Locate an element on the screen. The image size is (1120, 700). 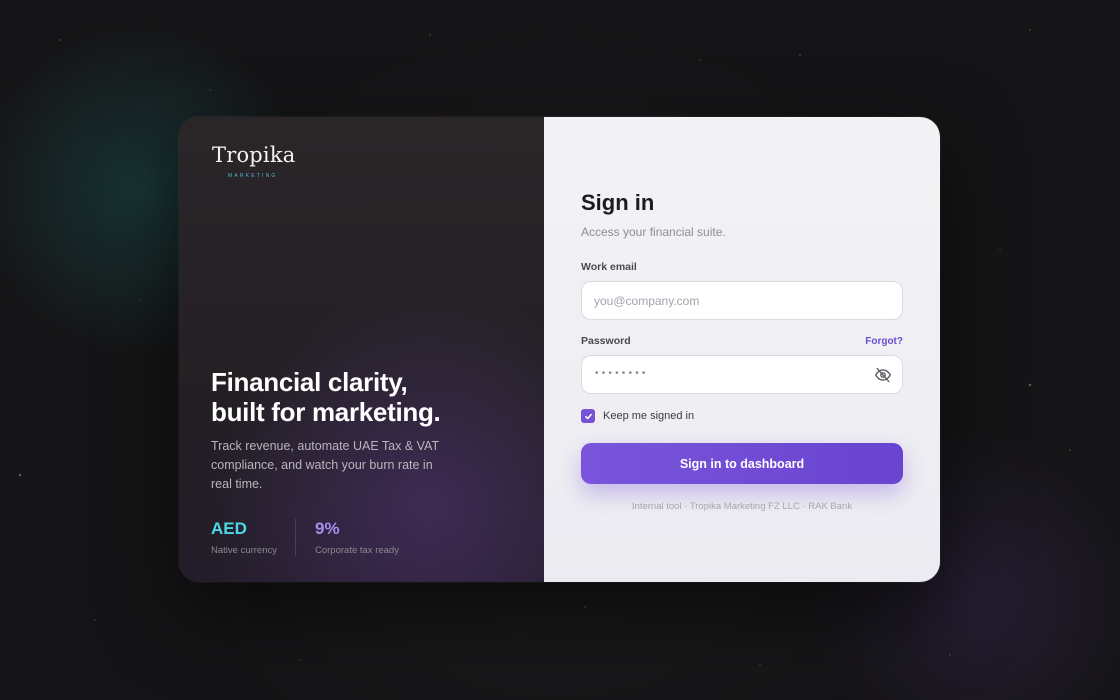
email-field is located at coordinates (742, 300).